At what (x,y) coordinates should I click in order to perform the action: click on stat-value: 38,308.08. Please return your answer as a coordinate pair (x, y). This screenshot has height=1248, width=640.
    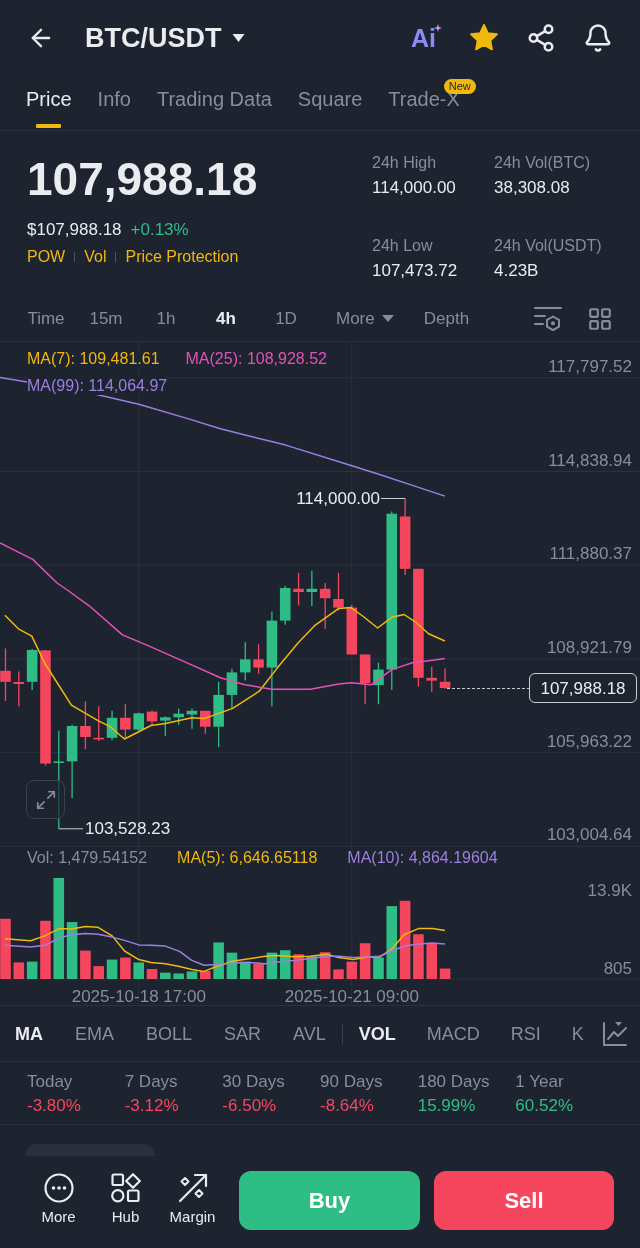
    Looking at the image, I should click on (532, 188).